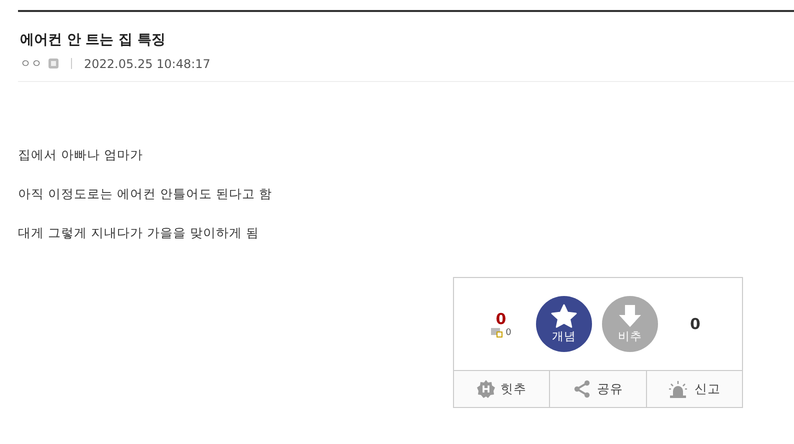 The image size is (794, 444). Describe the element at coordinates (145, 194) in the screenshot. I see `body-paragraph: 아직 이정도로는 에어컨 안틀어도 된다고 함` at that location.